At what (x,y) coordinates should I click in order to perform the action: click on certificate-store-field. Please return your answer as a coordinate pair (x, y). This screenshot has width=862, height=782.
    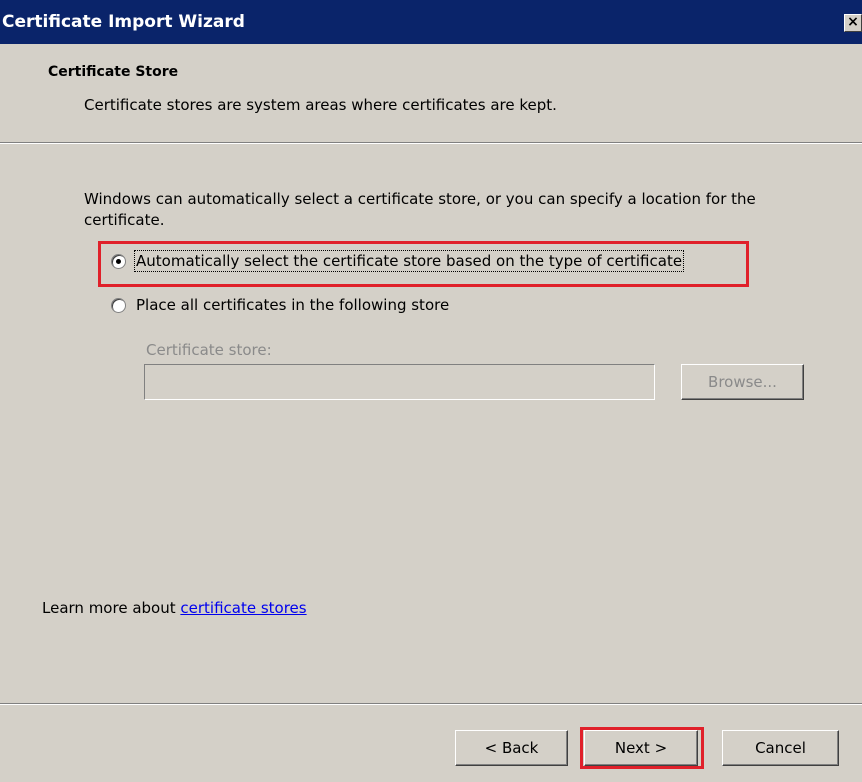
    Looking at the image, I should click on (399, 382).